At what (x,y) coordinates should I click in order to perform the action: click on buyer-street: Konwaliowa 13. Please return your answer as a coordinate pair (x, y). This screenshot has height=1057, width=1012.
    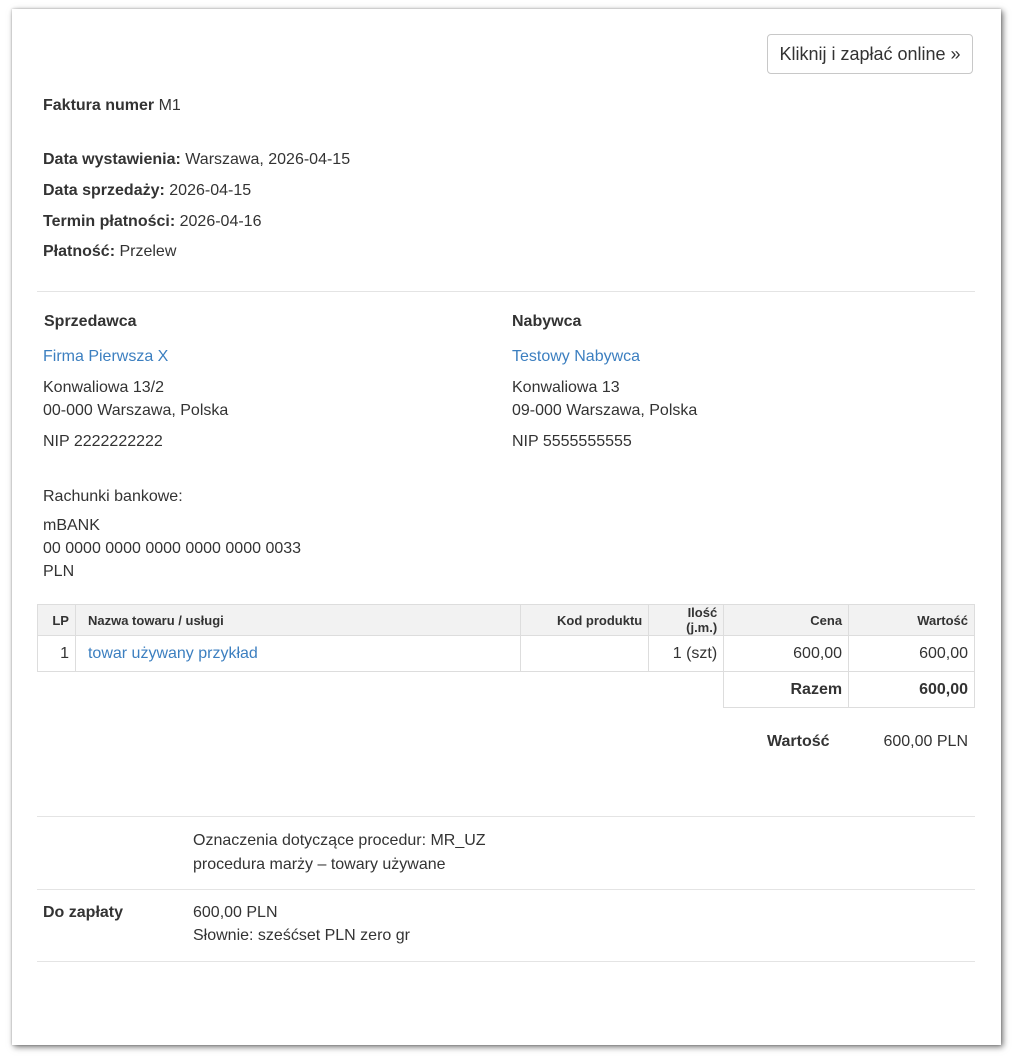
    Looking at the image, I should click on (566, 387).